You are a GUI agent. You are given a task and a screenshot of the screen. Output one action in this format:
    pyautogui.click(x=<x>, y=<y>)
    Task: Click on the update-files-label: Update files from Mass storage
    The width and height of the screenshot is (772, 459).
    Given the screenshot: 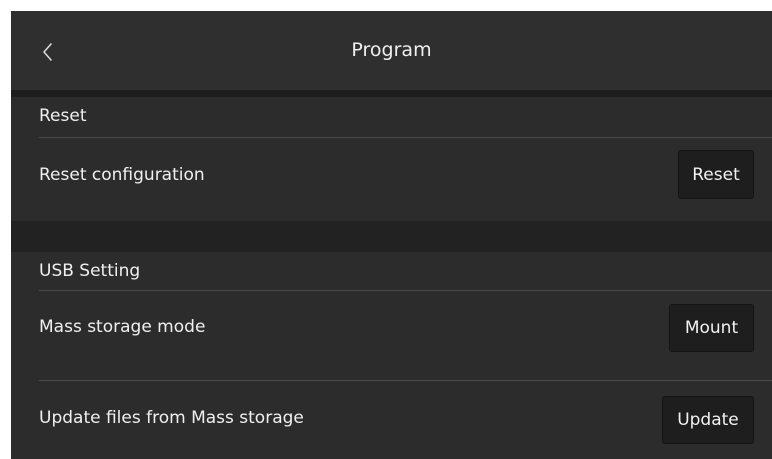 What is the action you would take?
    pyautogui.click(x=171, y=418)
    